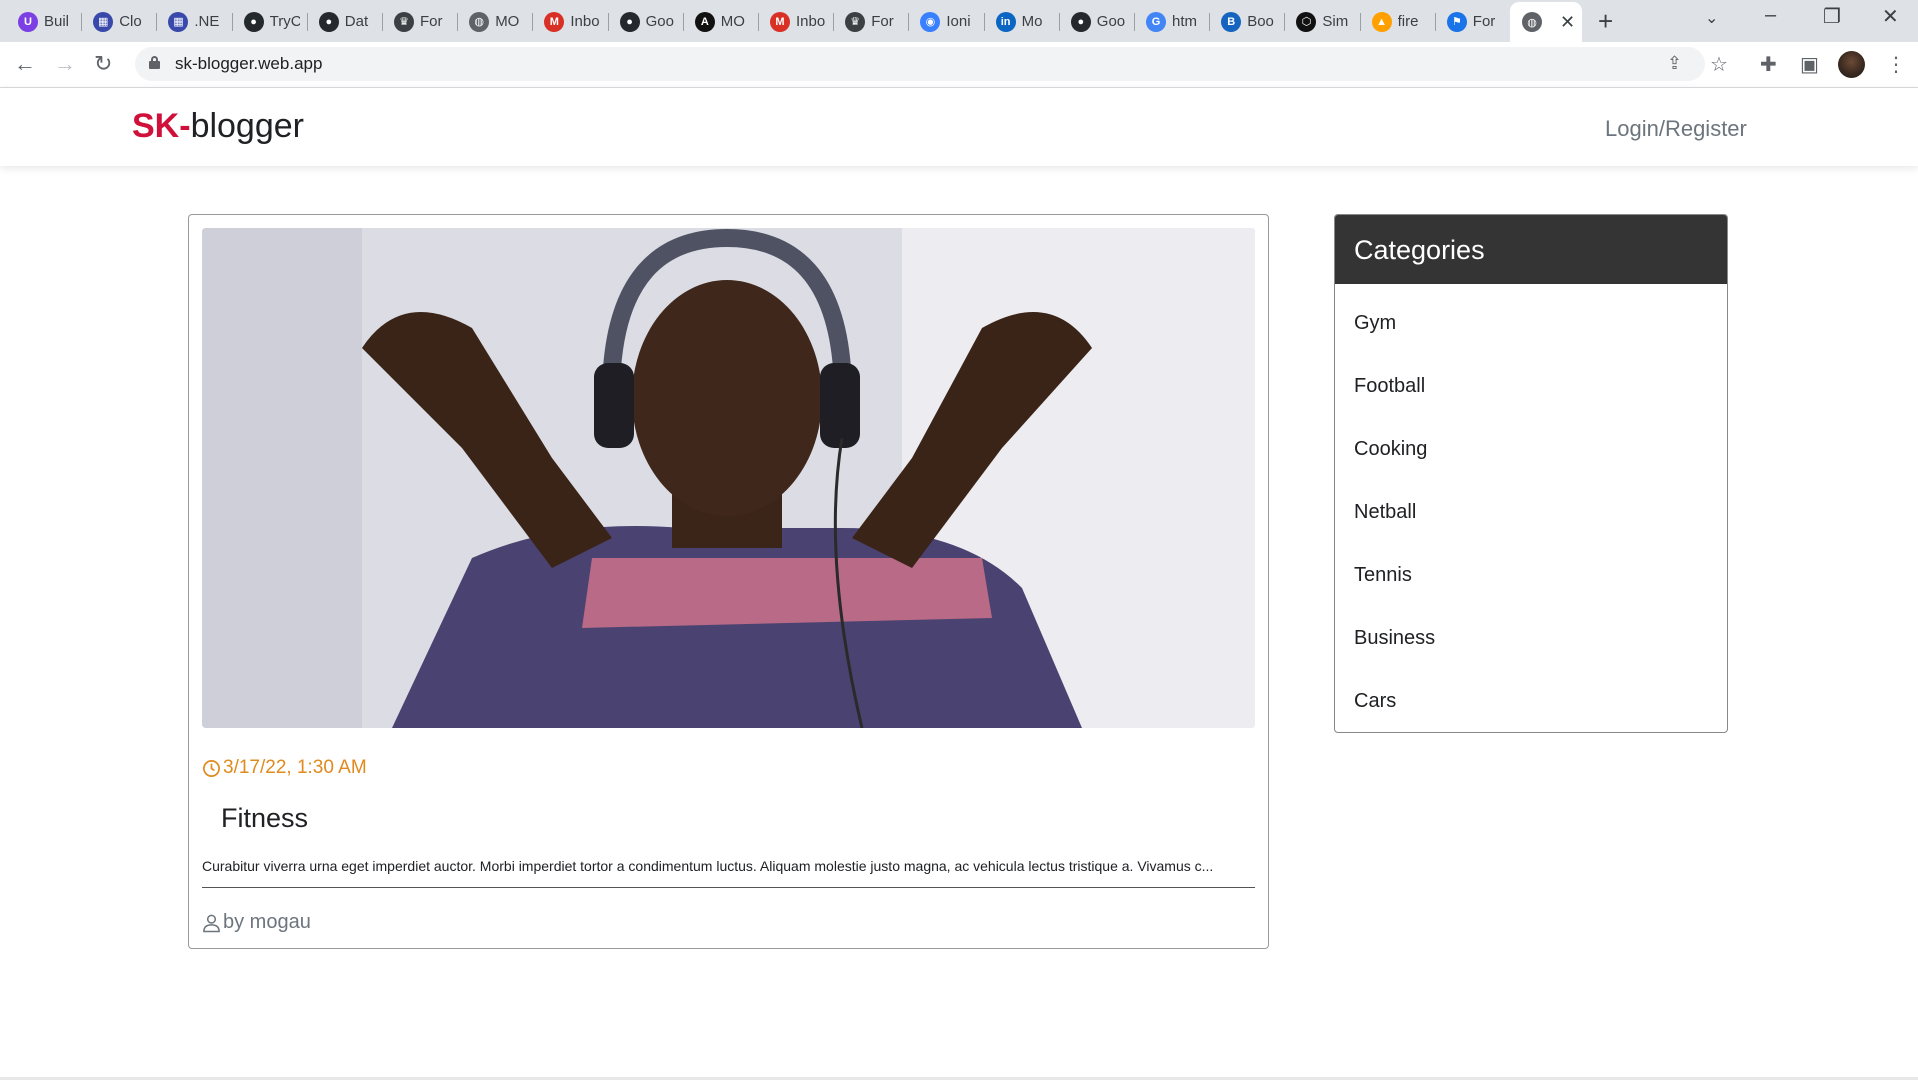 The height and width of the screenshot is (1080, 1918). What do you see at coordinates (507, 21) in the screenshot?
I see `browser-tab-label: MO` at bounding box center [507, 21].